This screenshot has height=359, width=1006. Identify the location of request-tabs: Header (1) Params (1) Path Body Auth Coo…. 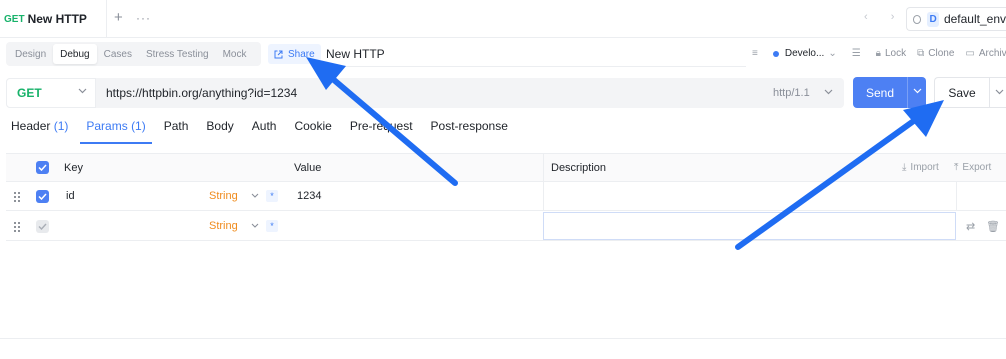
(268, 131).